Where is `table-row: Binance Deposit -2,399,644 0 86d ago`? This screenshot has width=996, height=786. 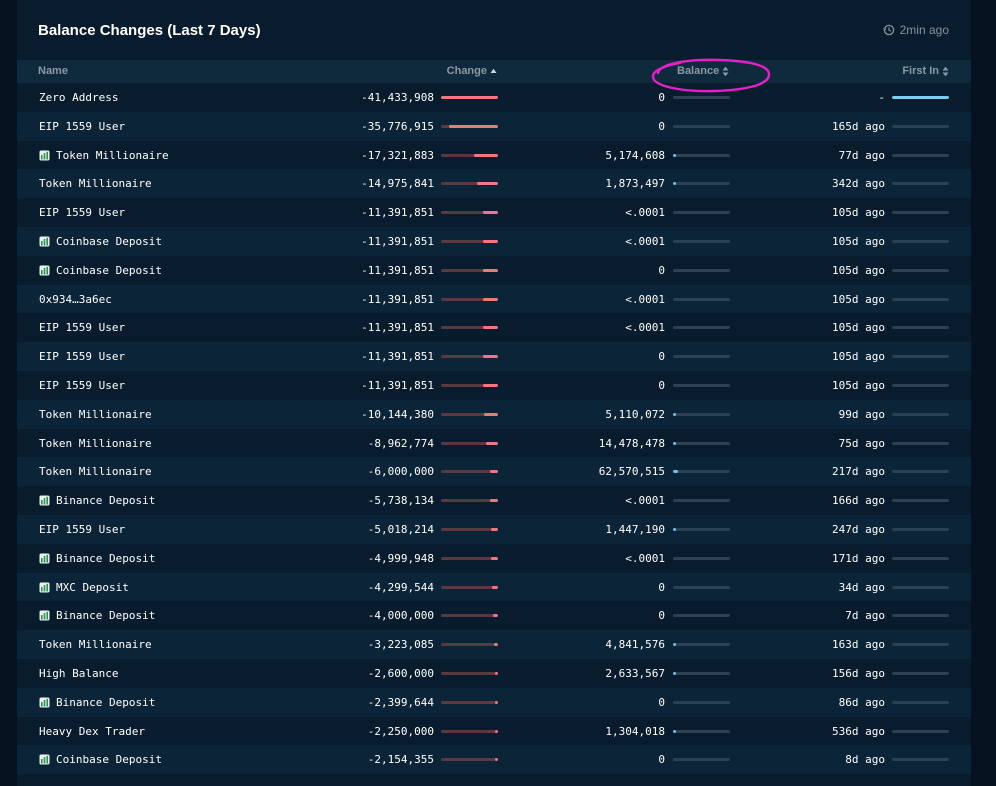
table-row: Binance Deposit -2,399,644 0 86d ago is located at coordinates (494, 702).